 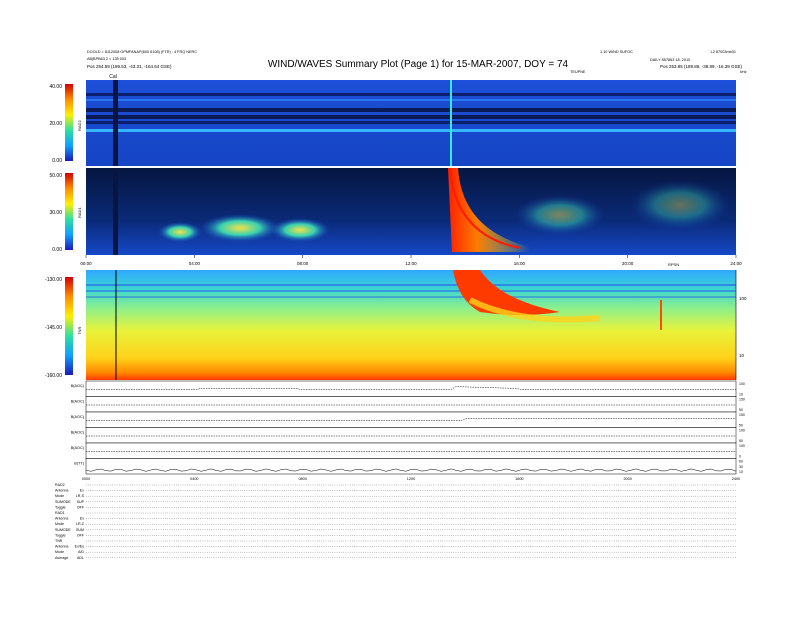 I want to click on tnr-ytick-0: -130.00, so click(x=53, y=280).